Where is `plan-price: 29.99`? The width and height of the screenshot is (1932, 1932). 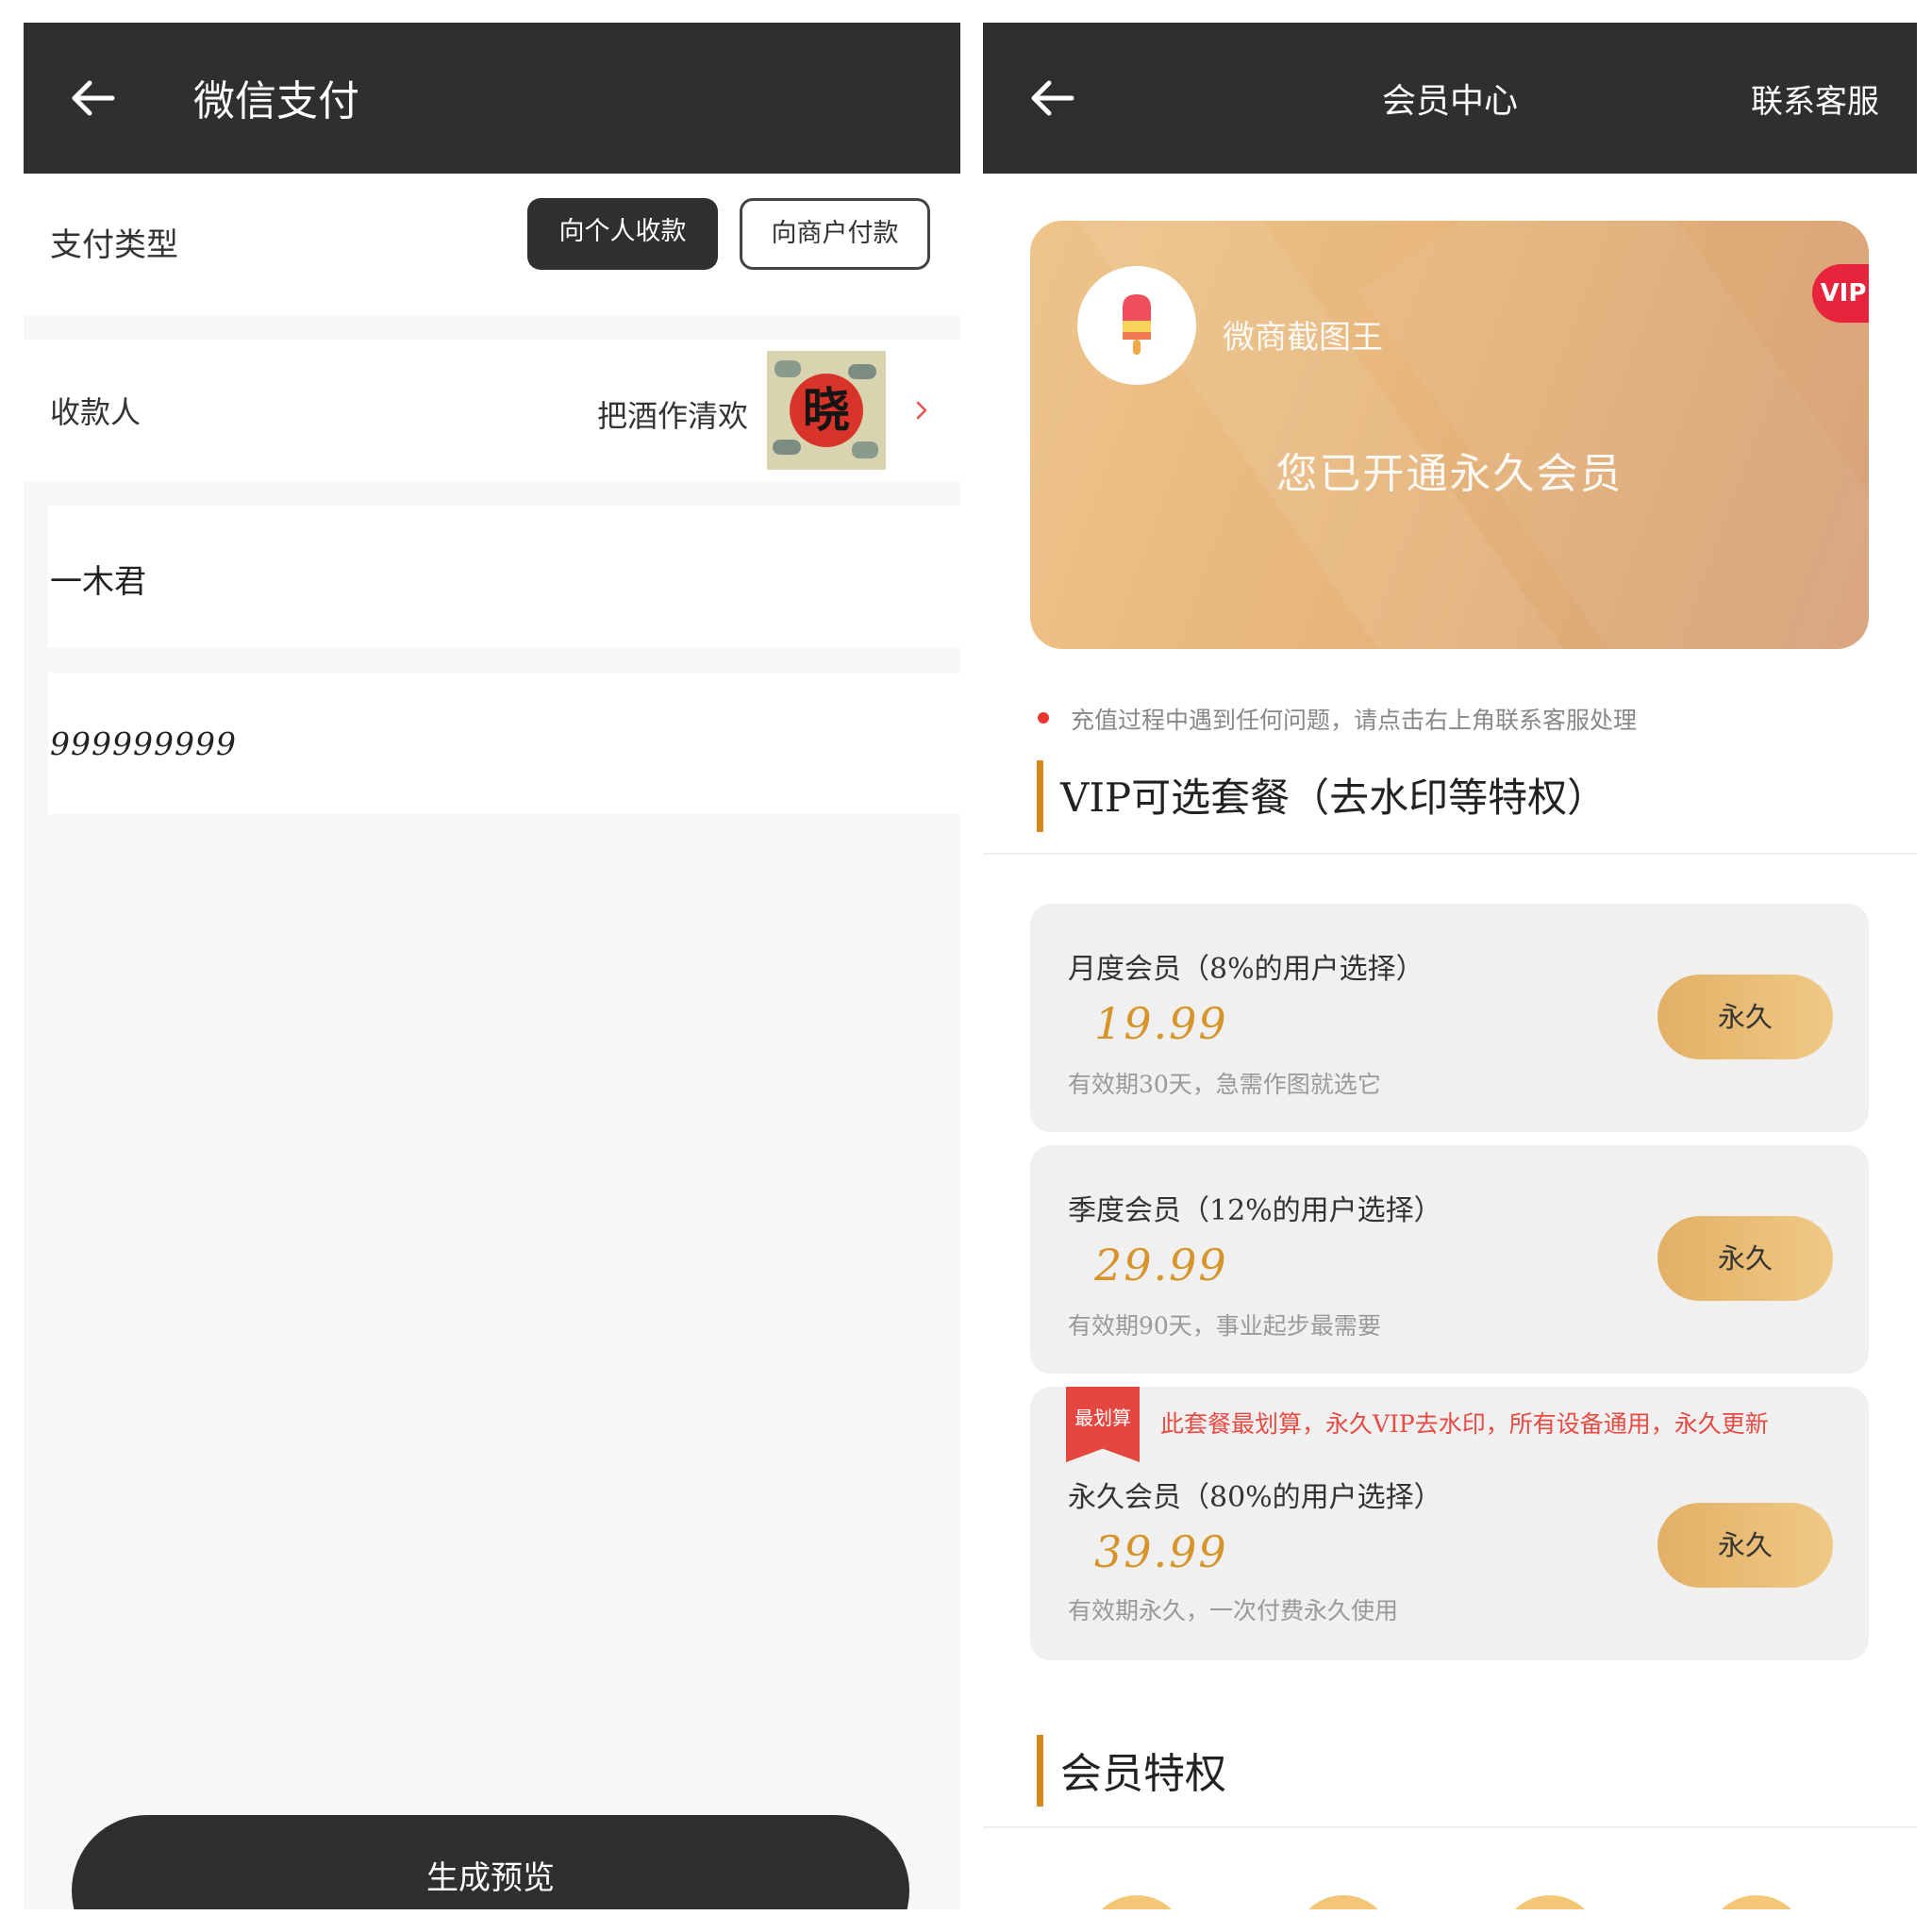 plan-price: 29.99 is located at coordinates (1161, 1265).